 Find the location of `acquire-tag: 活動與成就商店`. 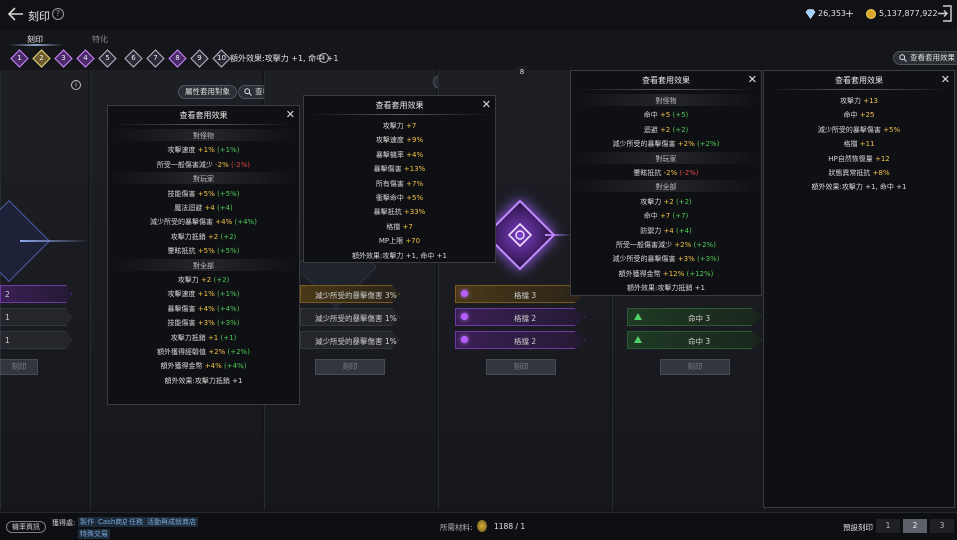

acquire-tag: 活動與成就商店 is located at coordinates (171, 522).